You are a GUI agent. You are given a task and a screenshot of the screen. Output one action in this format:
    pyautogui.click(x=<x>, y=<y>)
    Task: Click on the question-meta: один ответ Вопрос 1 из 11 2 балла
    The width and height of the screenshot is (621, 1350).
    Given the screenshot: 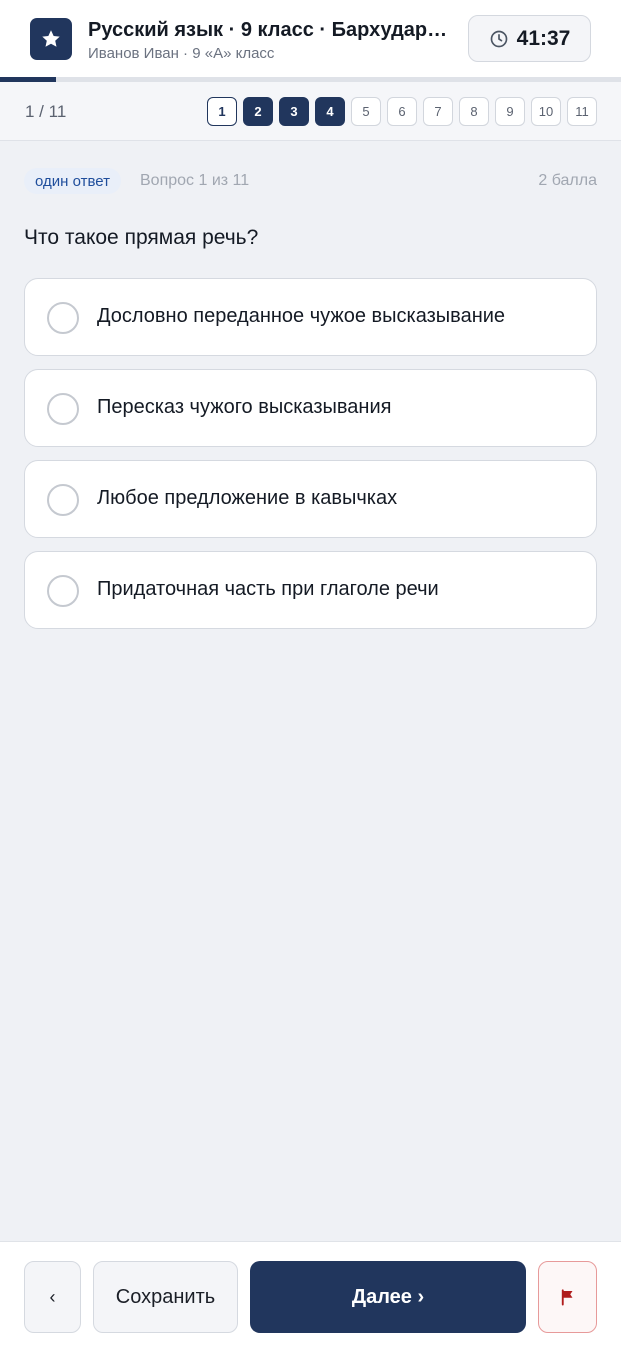 What is the action you would take?
    pyautogui.click(x=310, y=181)
    